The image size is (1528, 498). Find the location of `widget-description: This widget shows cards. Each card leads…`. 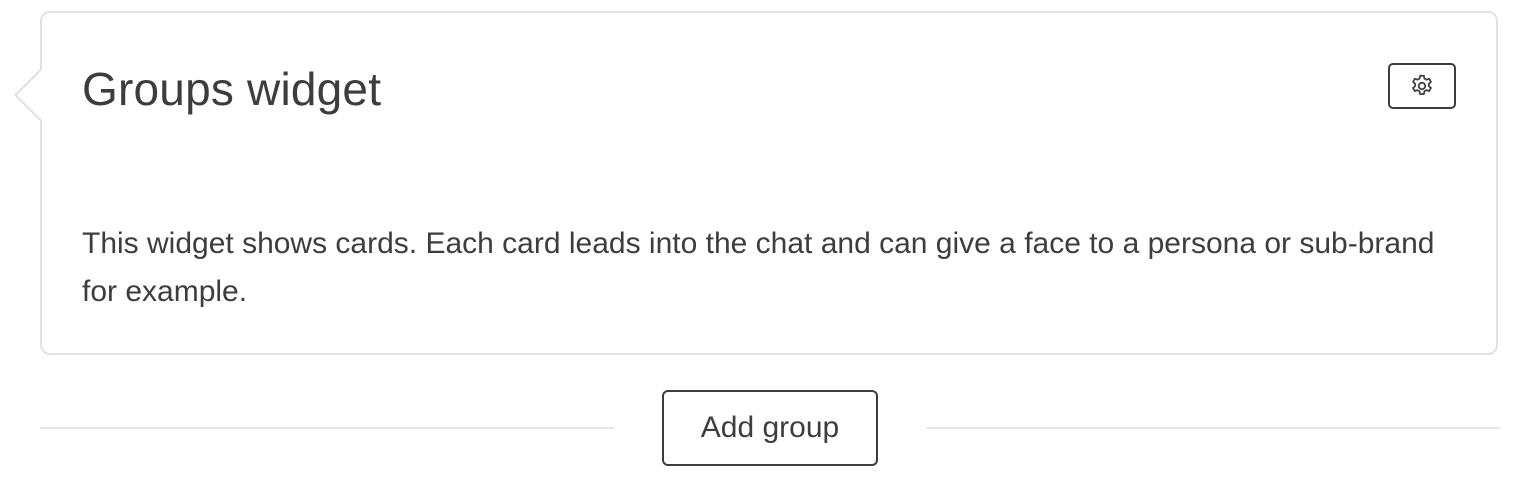

widget-description: This widget shows cards. Each card leads… is located at coordinates (758, 267).